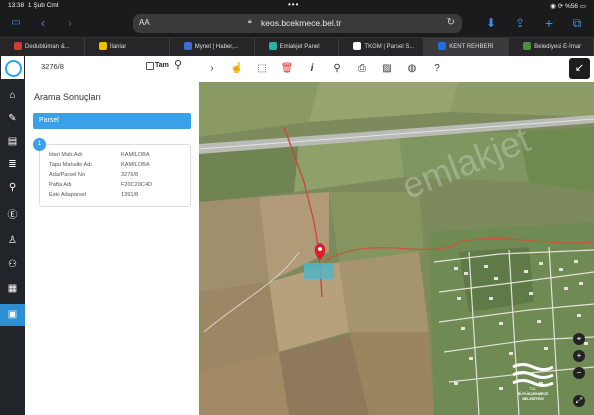  I want to click on help-icon: ?, so click(437, 69).